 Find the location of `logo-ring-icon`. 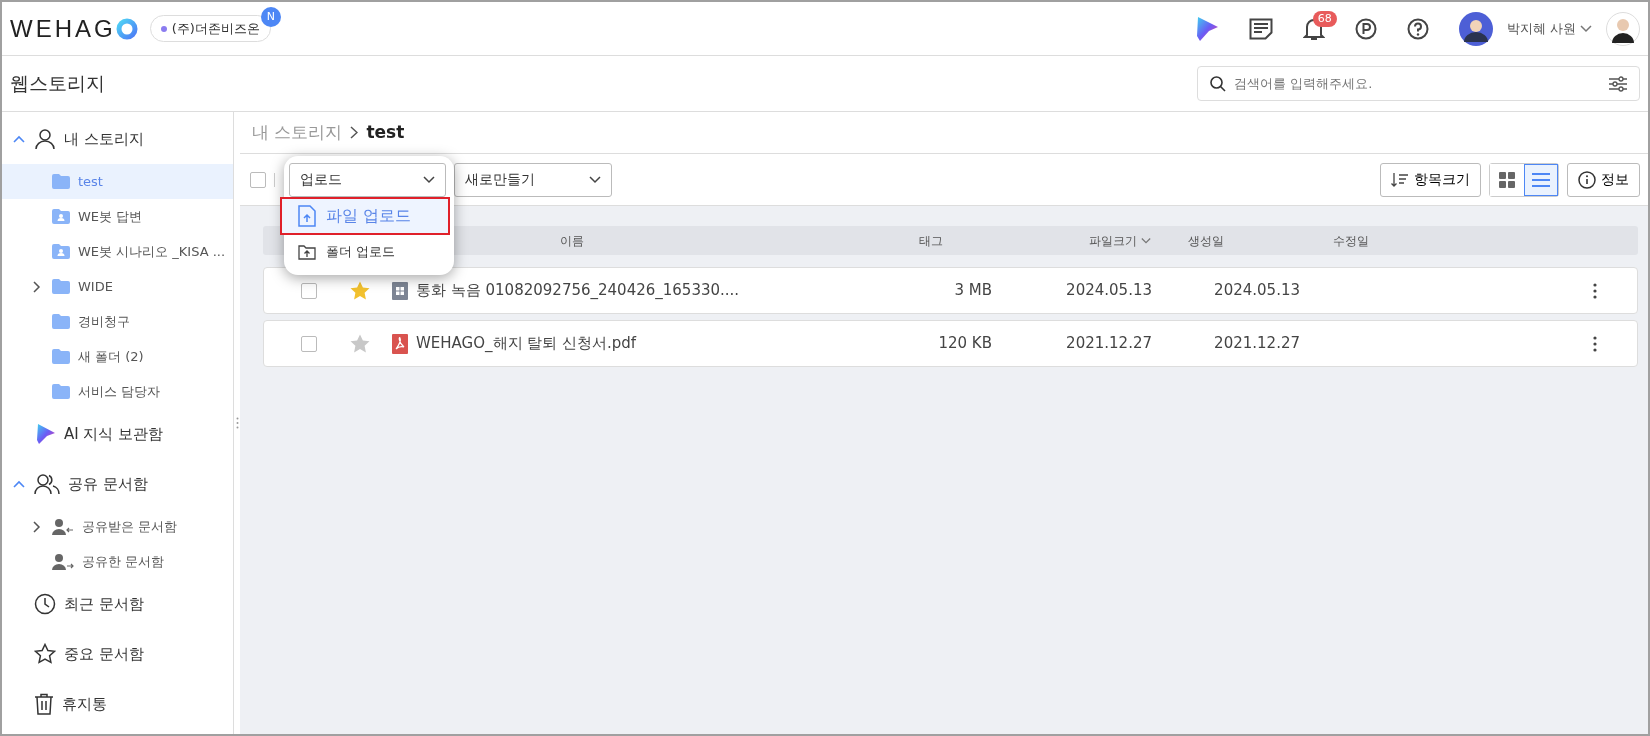

logo-ring-icon is located at coordinates (126, 28).